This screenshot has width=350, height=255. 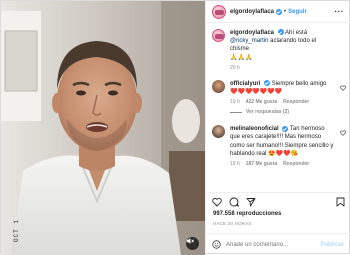 What do you see at coordinates (236, 112) in the screenshot?
I see `replies-divider` at bounding box center [236, 112].